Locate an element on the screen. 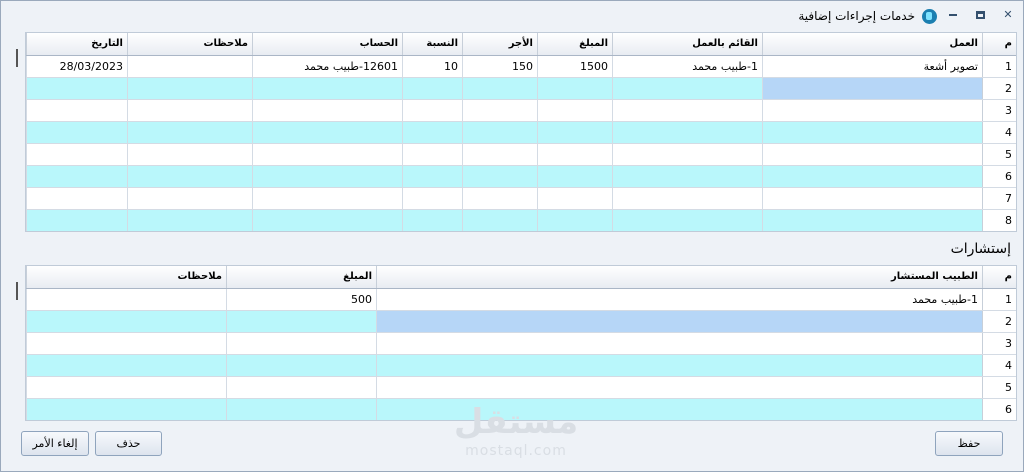  maximize-icon is located at coordinates (980, 15).